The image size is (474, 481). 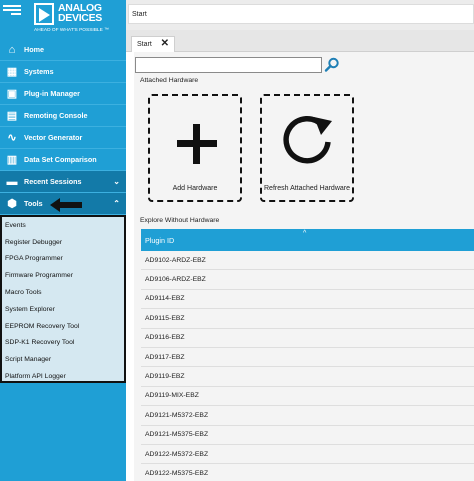 I want to click on table-row: AD9106-ARDZ-EBZ, so click(x=307, y=280).